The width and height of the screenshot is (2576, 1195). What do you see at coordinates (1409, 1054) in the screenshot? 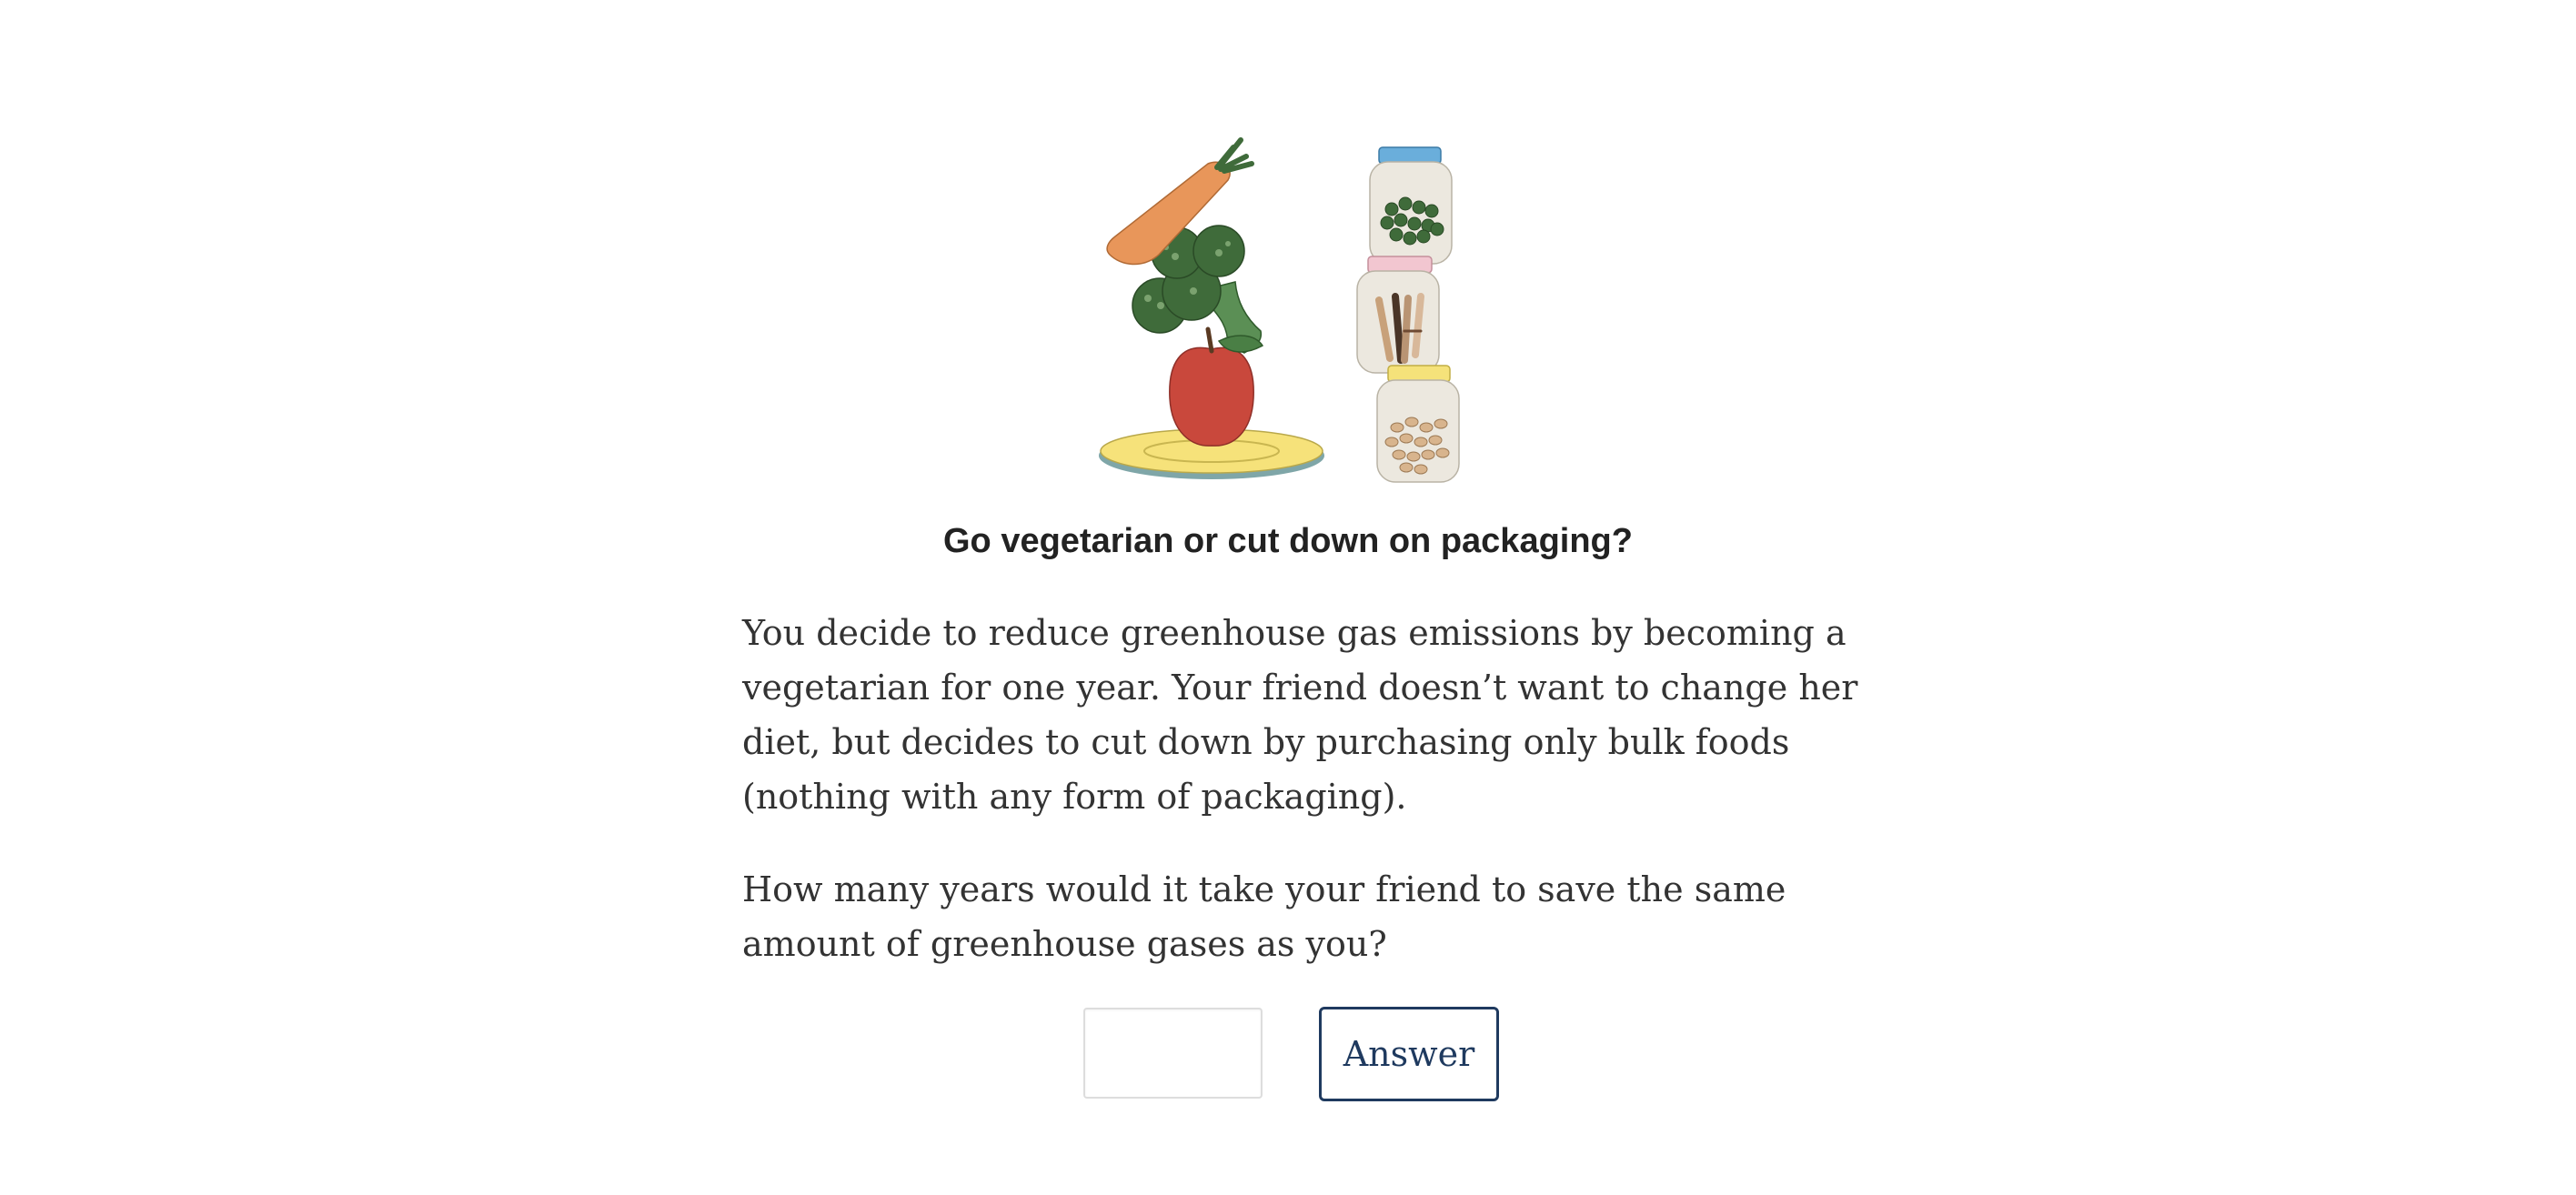
I see `answer-button: Answer` at bounding box center [1409, 1054].